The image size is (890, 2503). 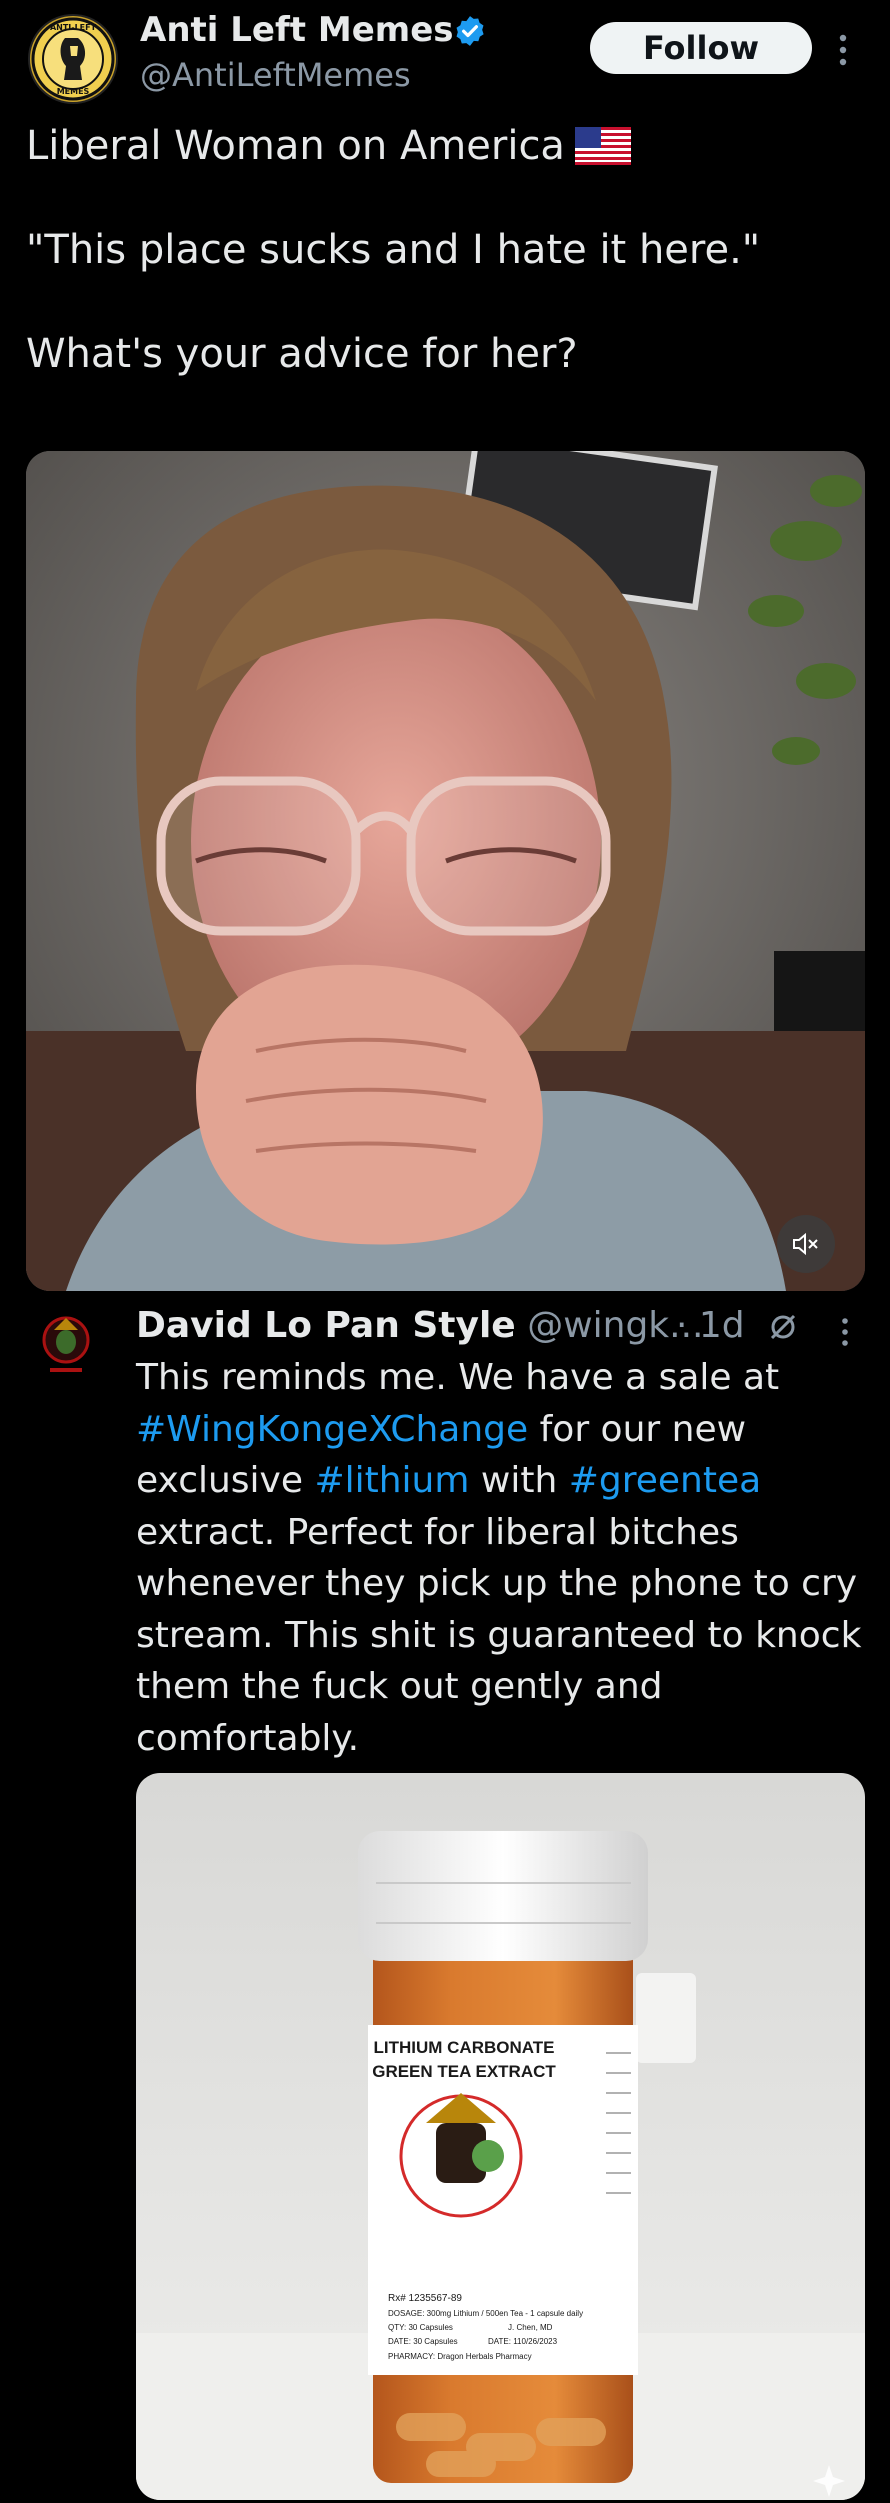 I want to click on more-options-icon, so click(x=843, y=50).